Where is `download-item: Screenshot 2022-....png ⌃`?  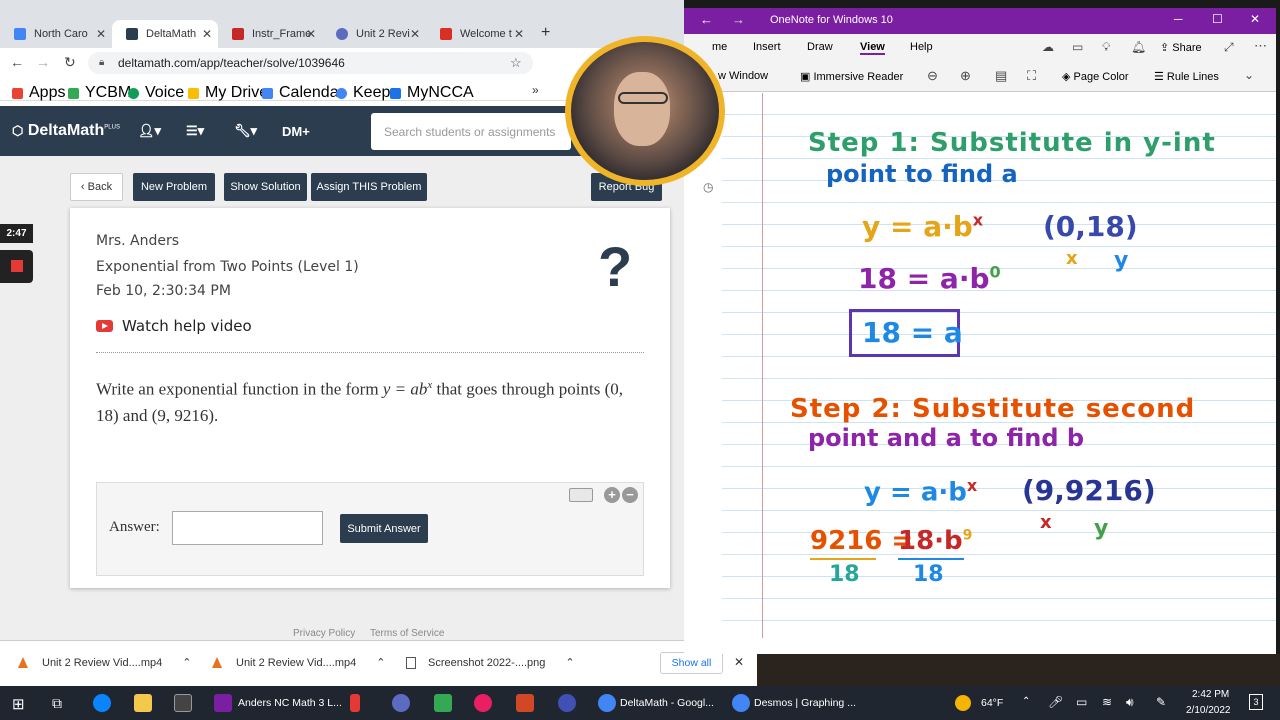
download-item: Screenshot 2022-....png ⌃ is located at coordinates (490, 662).